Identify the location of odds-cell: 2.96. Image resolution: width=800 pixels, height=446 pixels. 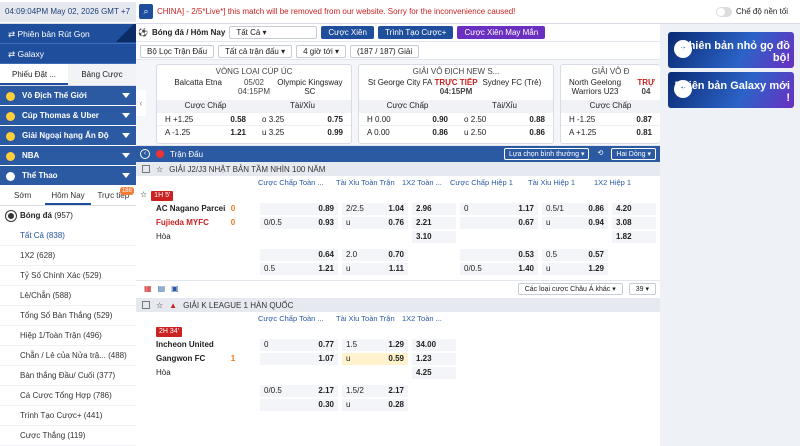
(434, 209).